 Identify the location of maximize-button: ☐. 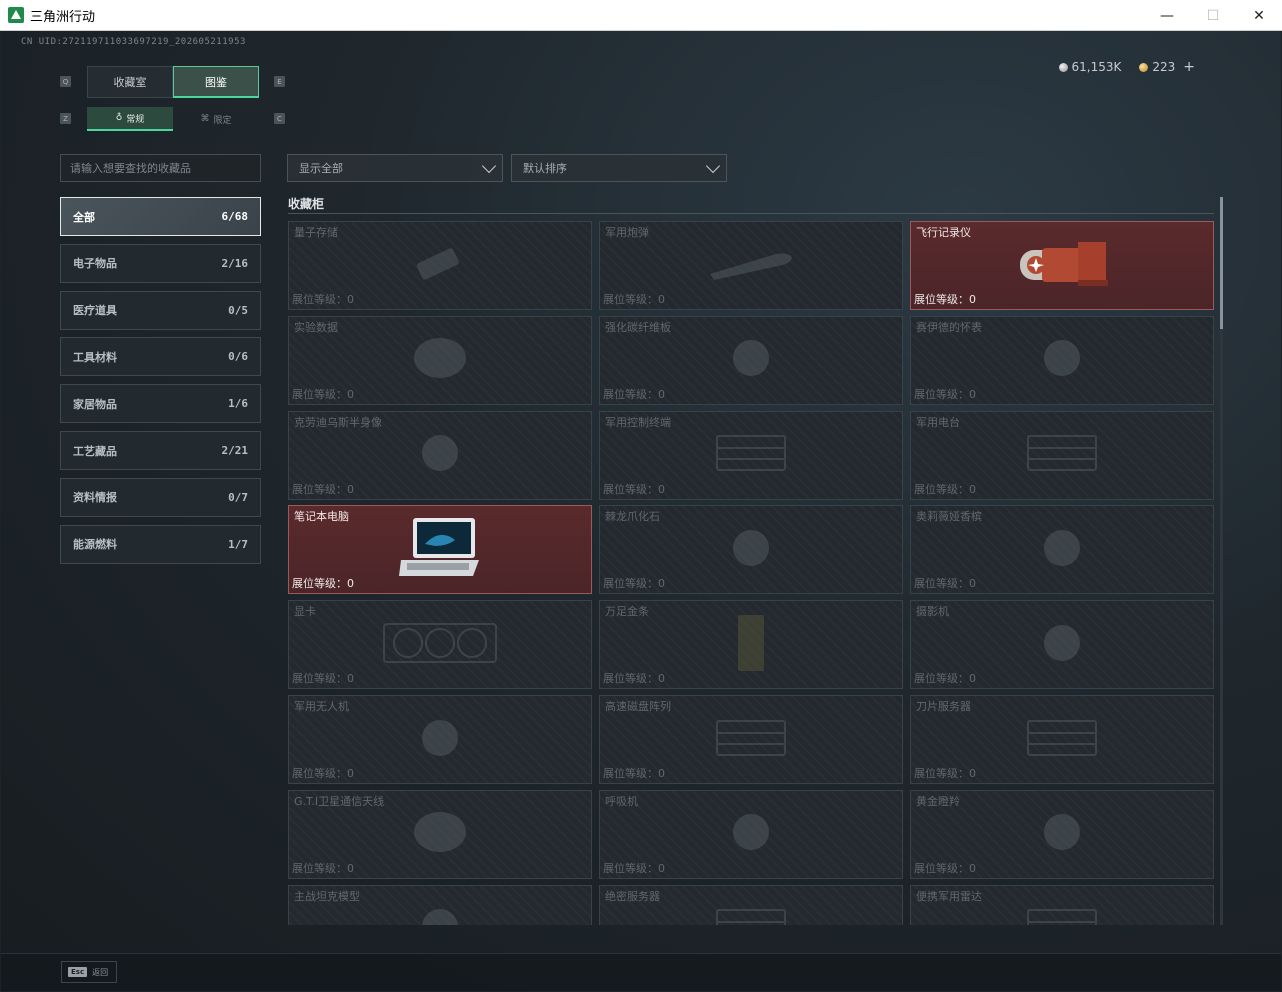
(1213, 15).